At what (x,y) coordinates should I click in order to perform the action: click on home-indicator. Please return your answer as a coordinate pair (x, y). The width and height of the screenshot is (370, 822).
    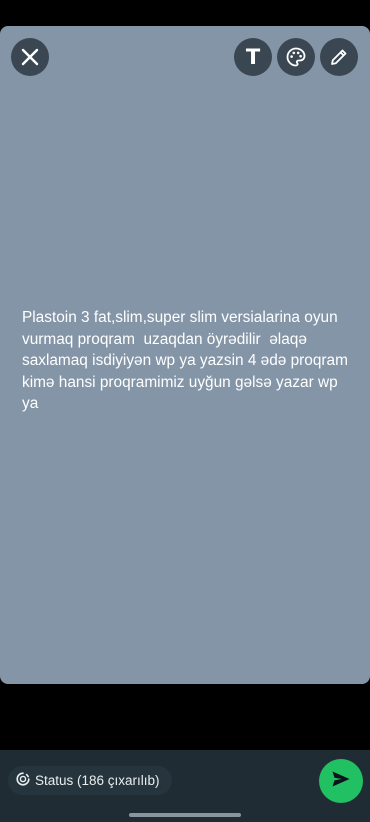
    Looking at the image, I should click on (185, 815).